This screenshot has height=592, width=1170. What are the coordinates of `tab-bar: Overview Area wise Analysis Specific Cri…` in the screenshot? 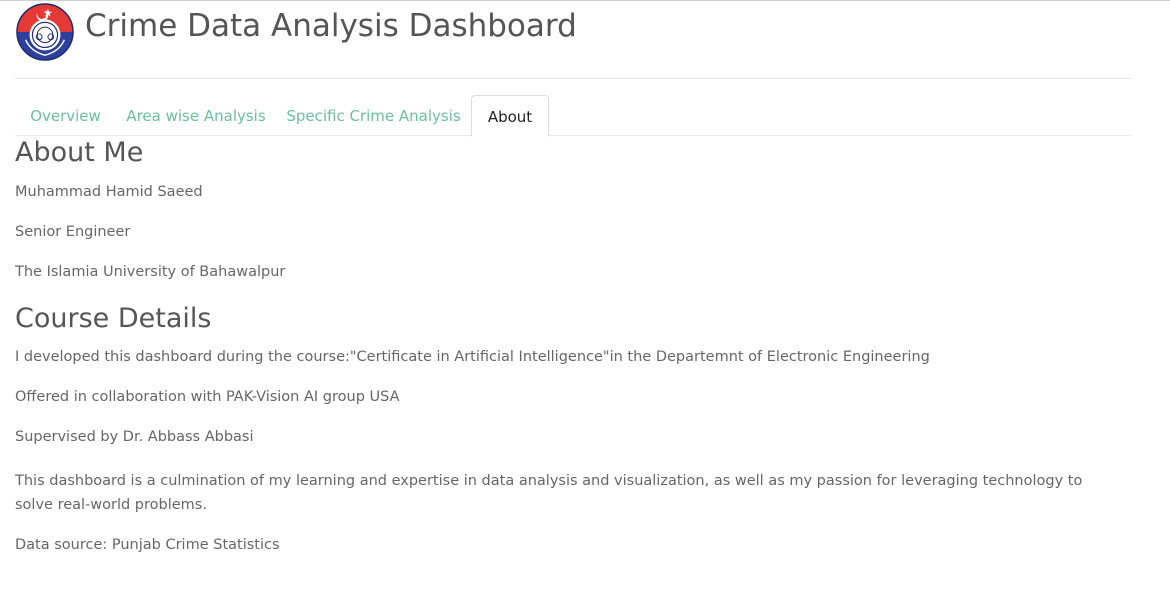 It's located at (573, 116).